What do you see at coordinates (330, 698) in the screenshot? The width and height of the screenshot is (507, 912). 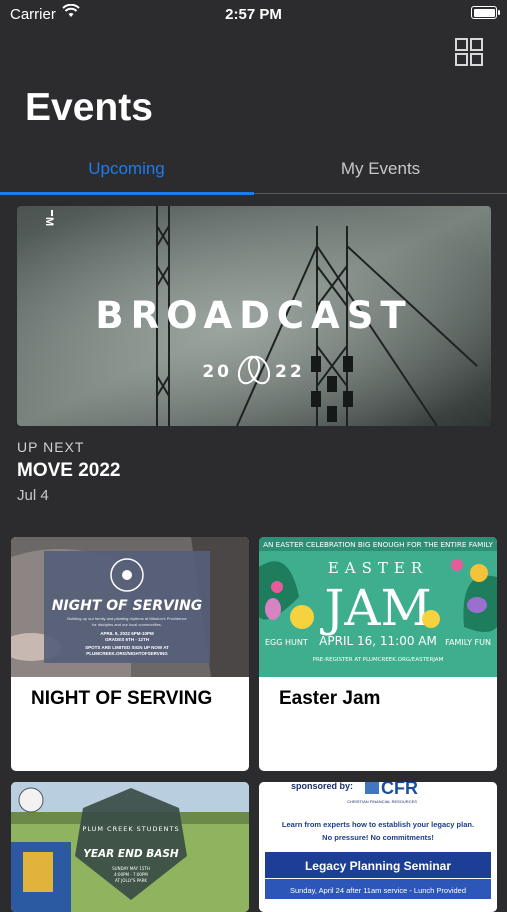 I see `card-title: Easter Jam` at bounding box center [330, 698].